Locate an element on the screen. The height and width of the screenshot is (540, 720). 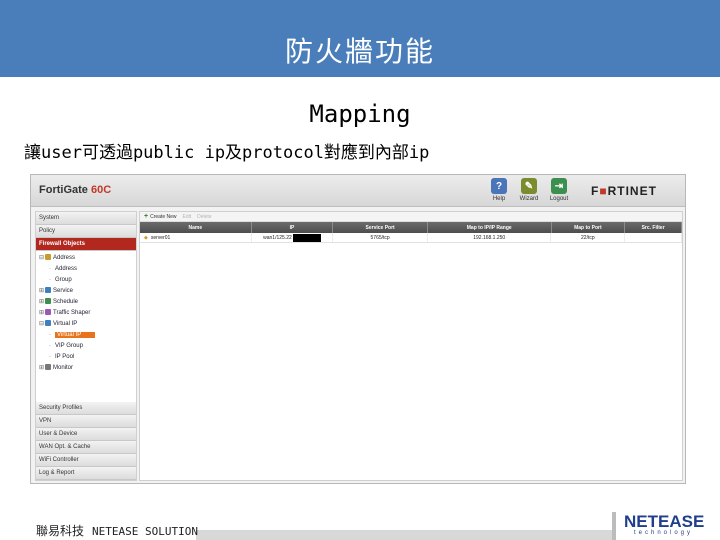
footer-bar is located at coordinates (406, 535).